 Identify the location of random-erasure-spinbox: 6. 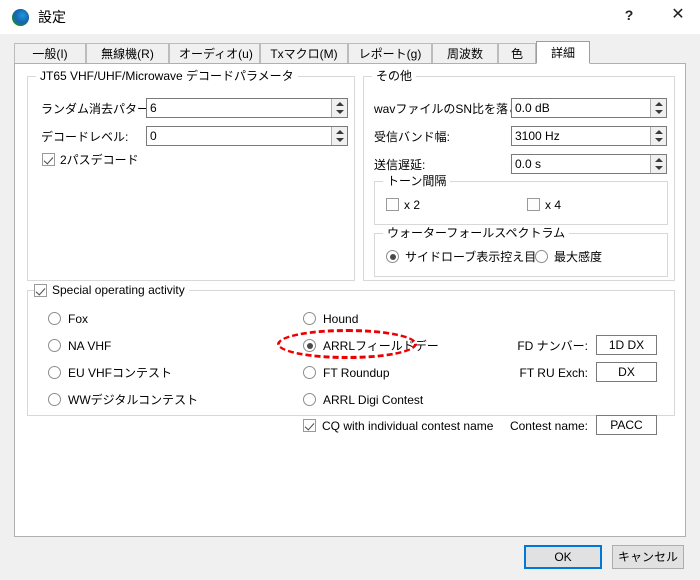
(247, 108).